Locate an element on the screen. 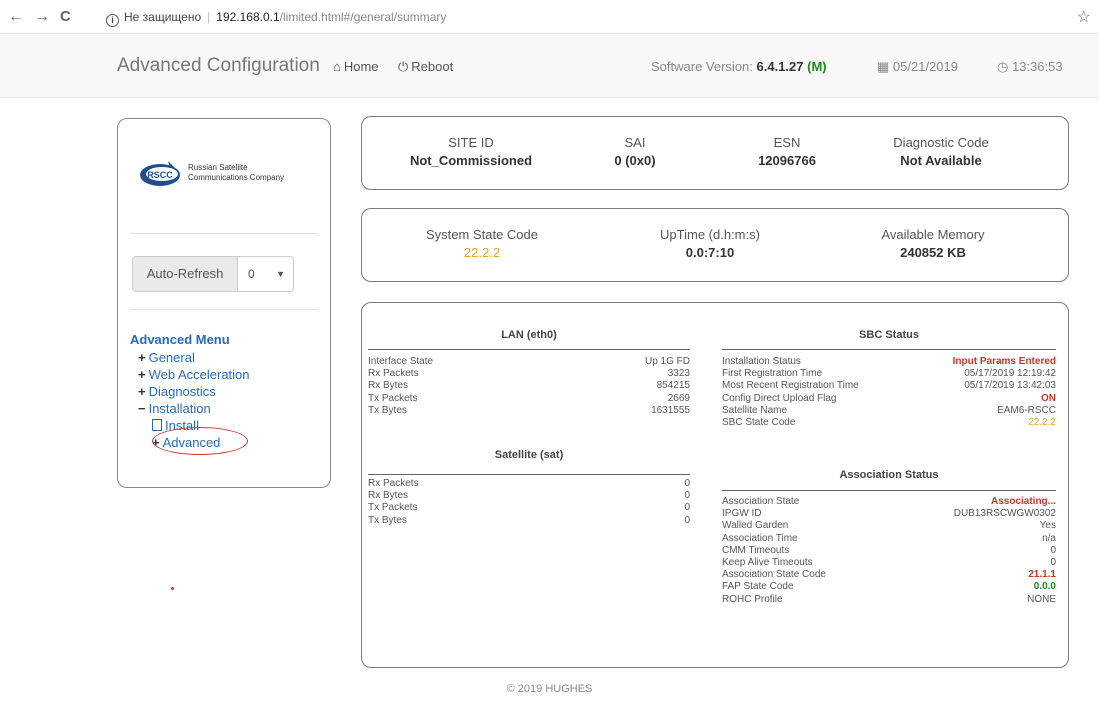 The height and width of the screenshot is (702, 1099). row-label: Association State Code is located at coordinates (774, 575).